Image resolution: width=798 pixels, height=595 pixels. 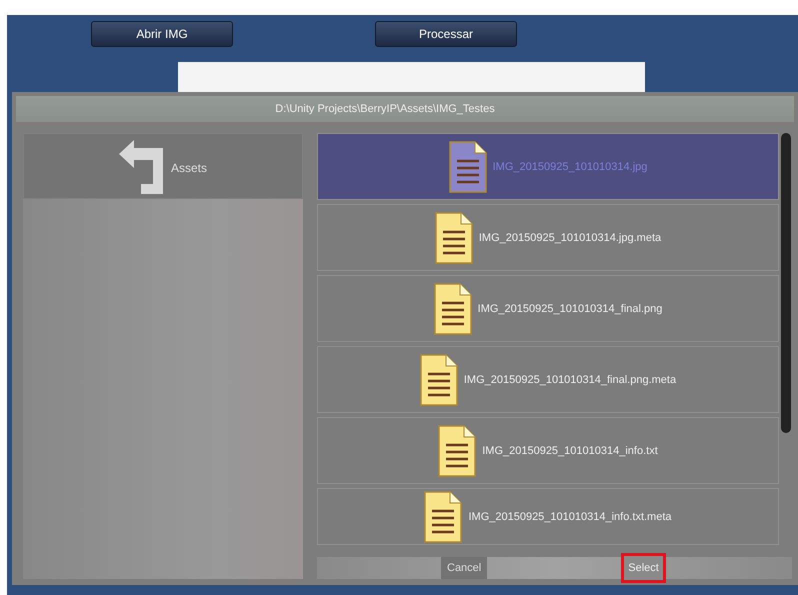 I want to click on file-row: IMG_20150925_101010314_info.txt, so click(x=548, y=450).